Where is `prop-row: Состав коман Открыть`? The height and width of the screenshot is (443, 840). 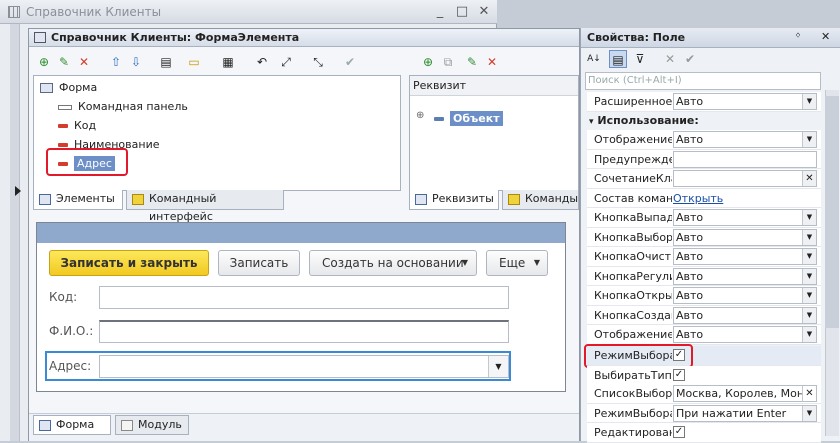
prop-row: Состав коман Открыть is located at coordinates (704, 198).